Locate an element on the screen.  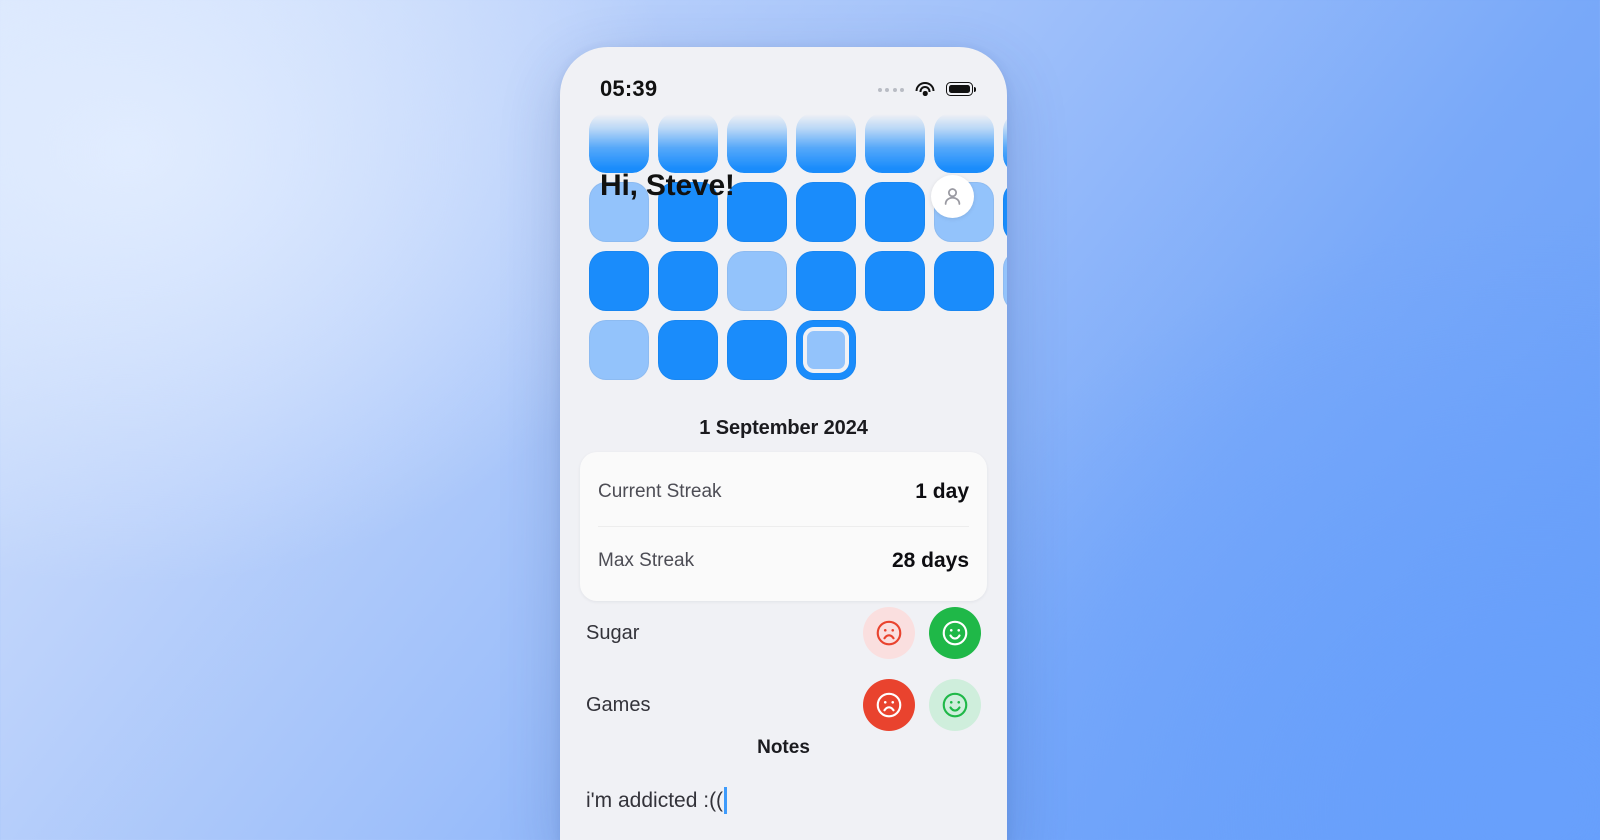
notes-heading: Notes is located at coordinates (783, 747).